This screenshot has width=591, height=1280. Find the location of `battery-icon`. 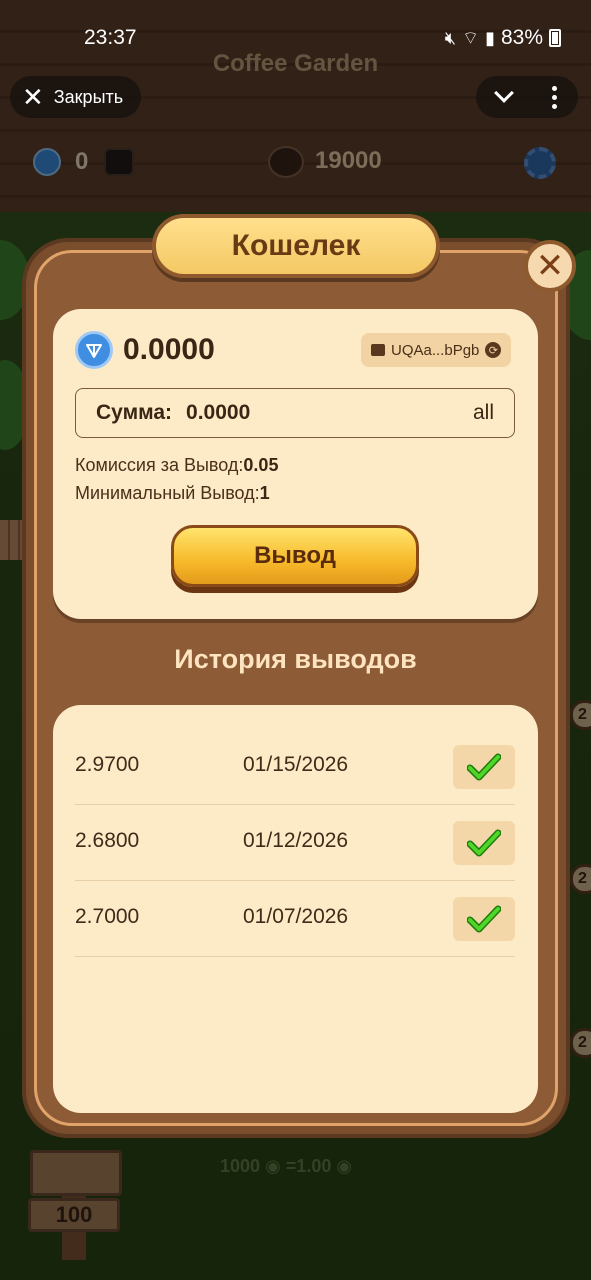

battery-icon is located at coordinates (555, 38).